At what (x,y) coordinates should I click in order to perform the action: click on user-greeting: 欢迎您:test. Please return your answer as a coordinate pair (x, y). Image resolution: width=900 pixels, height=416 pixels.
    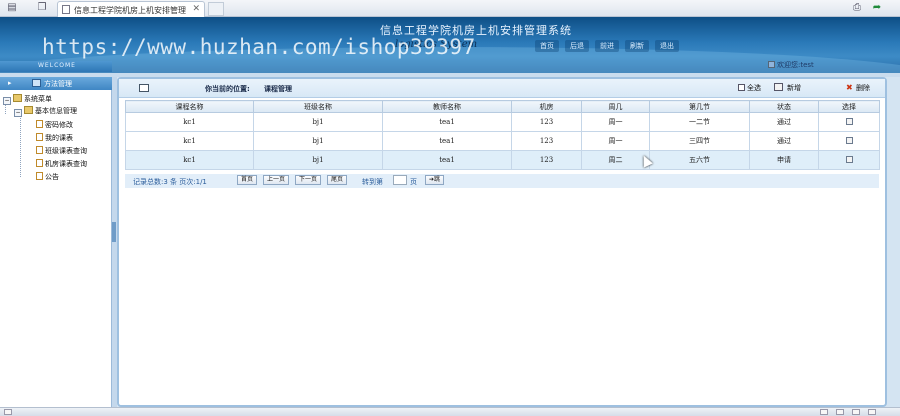
    Looking at the image, I should click on (791, 65).